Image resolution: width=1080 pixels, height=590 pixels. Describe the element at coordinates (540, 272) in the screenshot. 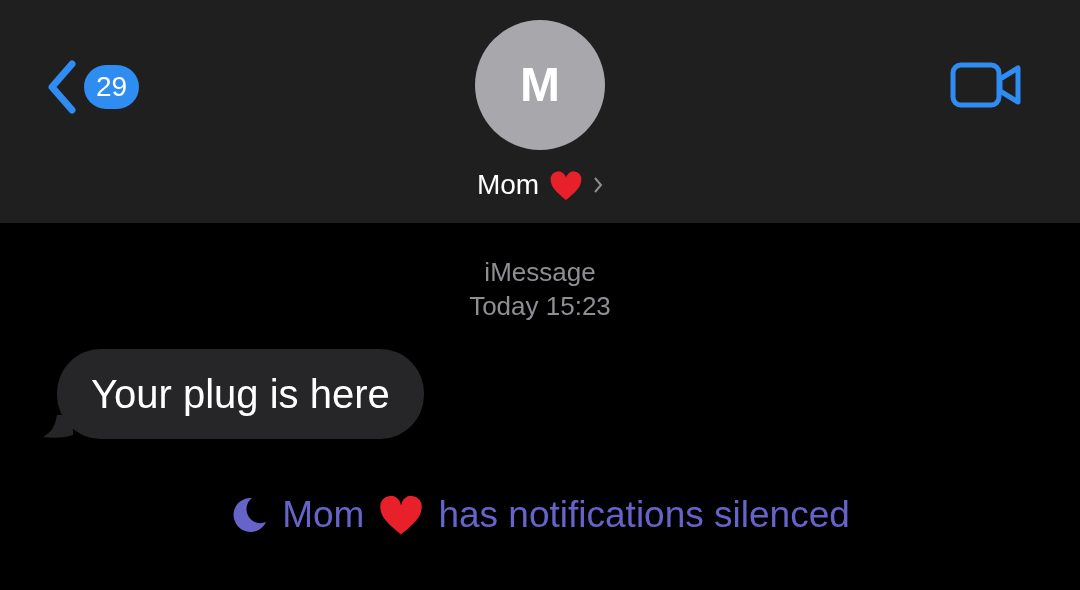

I see `service-label: iMessage` at that location.